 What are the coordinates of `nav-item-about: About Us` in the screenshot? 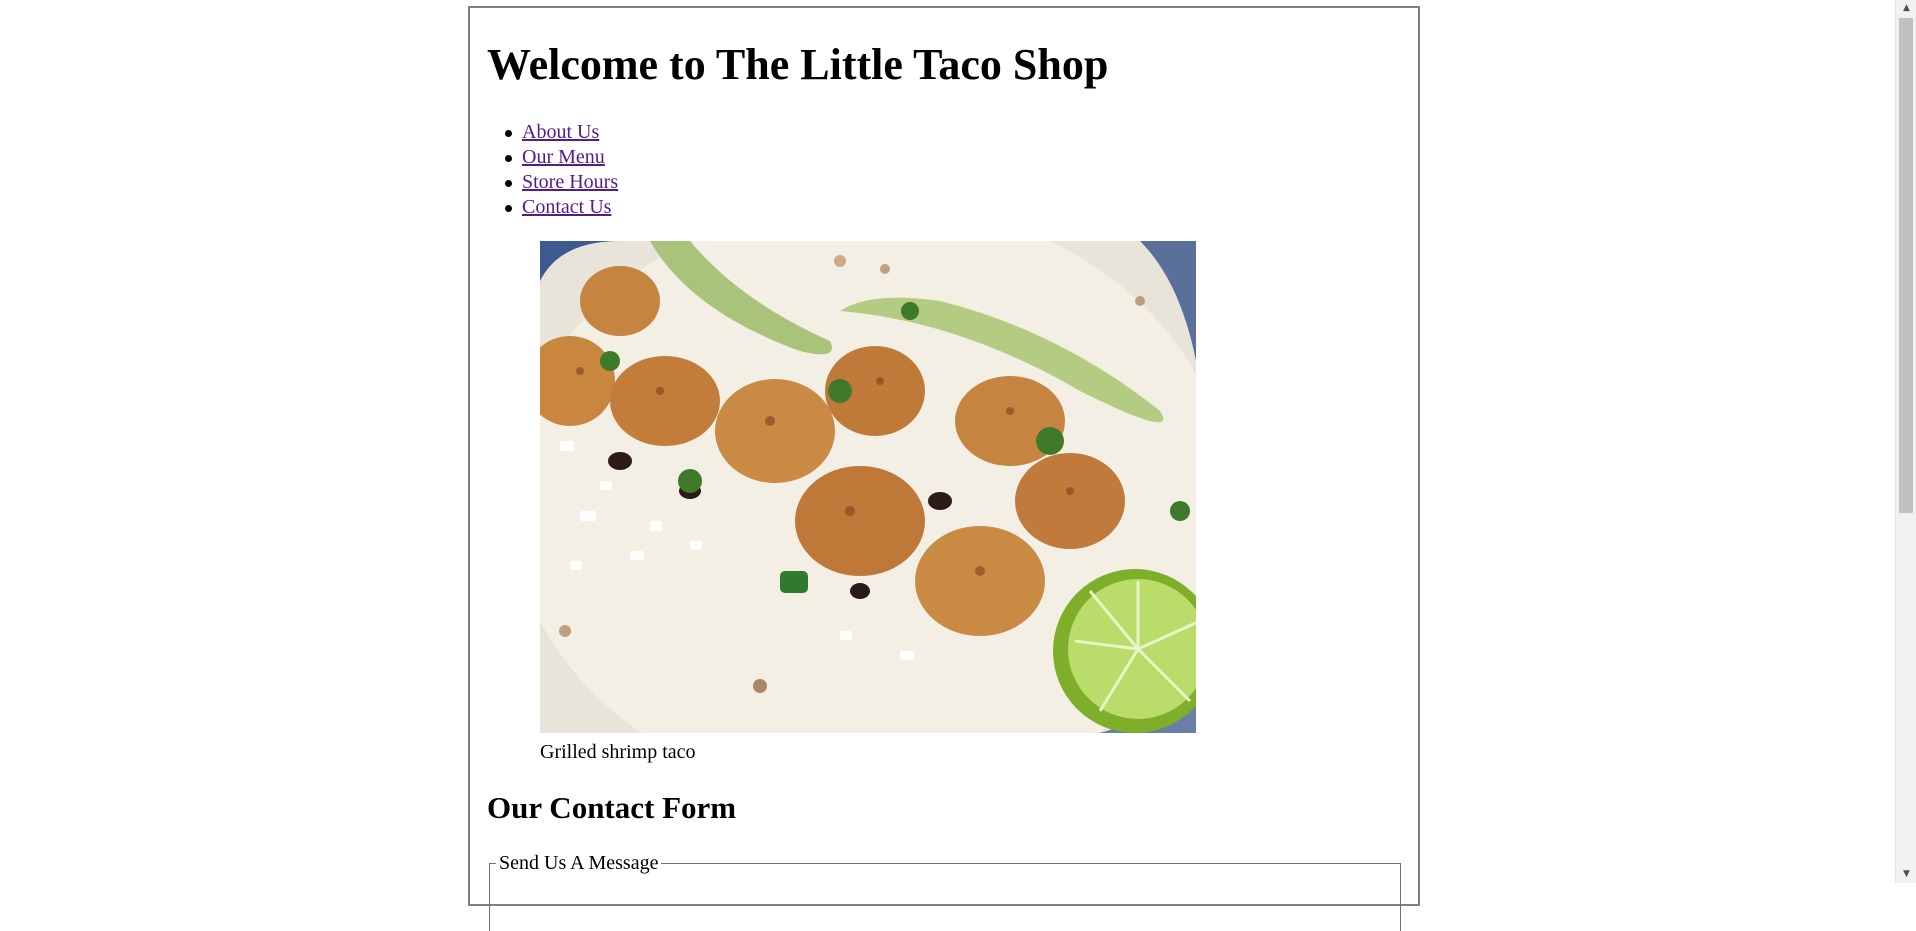 It's located at (561, 132).